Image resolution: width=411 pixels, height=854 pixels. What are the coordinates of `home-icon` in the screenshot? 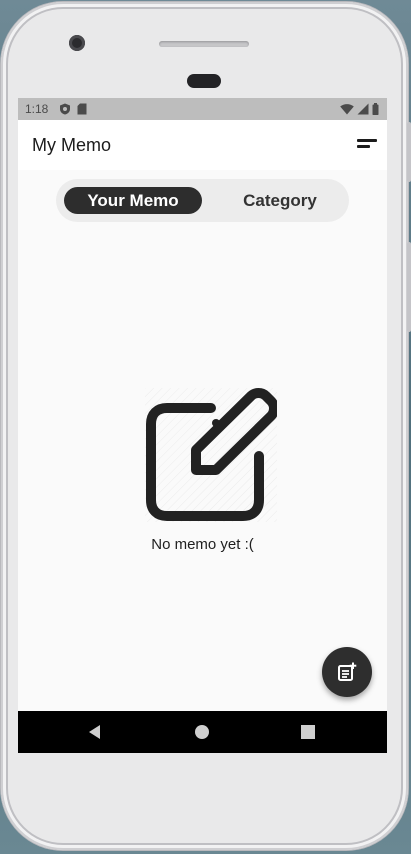 It's located at (202, 732).